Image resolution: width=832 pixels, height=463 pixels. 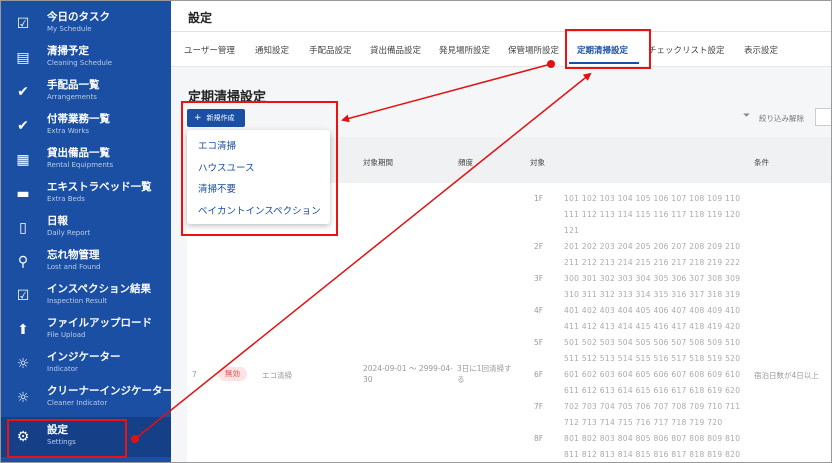 I want to click on status-badge: 無効, so click(x=232, y=374).